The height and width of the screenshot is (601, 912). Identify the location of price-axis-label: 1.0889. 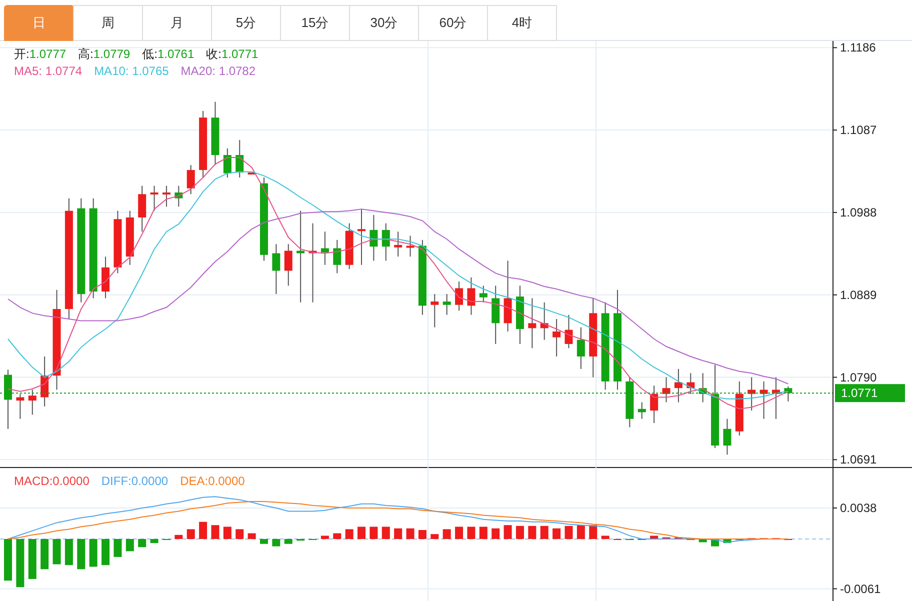
(858, 295).